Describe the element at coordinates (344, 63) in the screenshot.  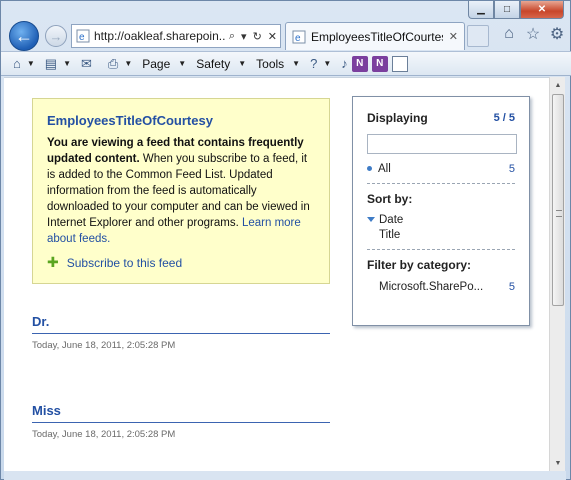
I see `research-icon: ♪` at that location.